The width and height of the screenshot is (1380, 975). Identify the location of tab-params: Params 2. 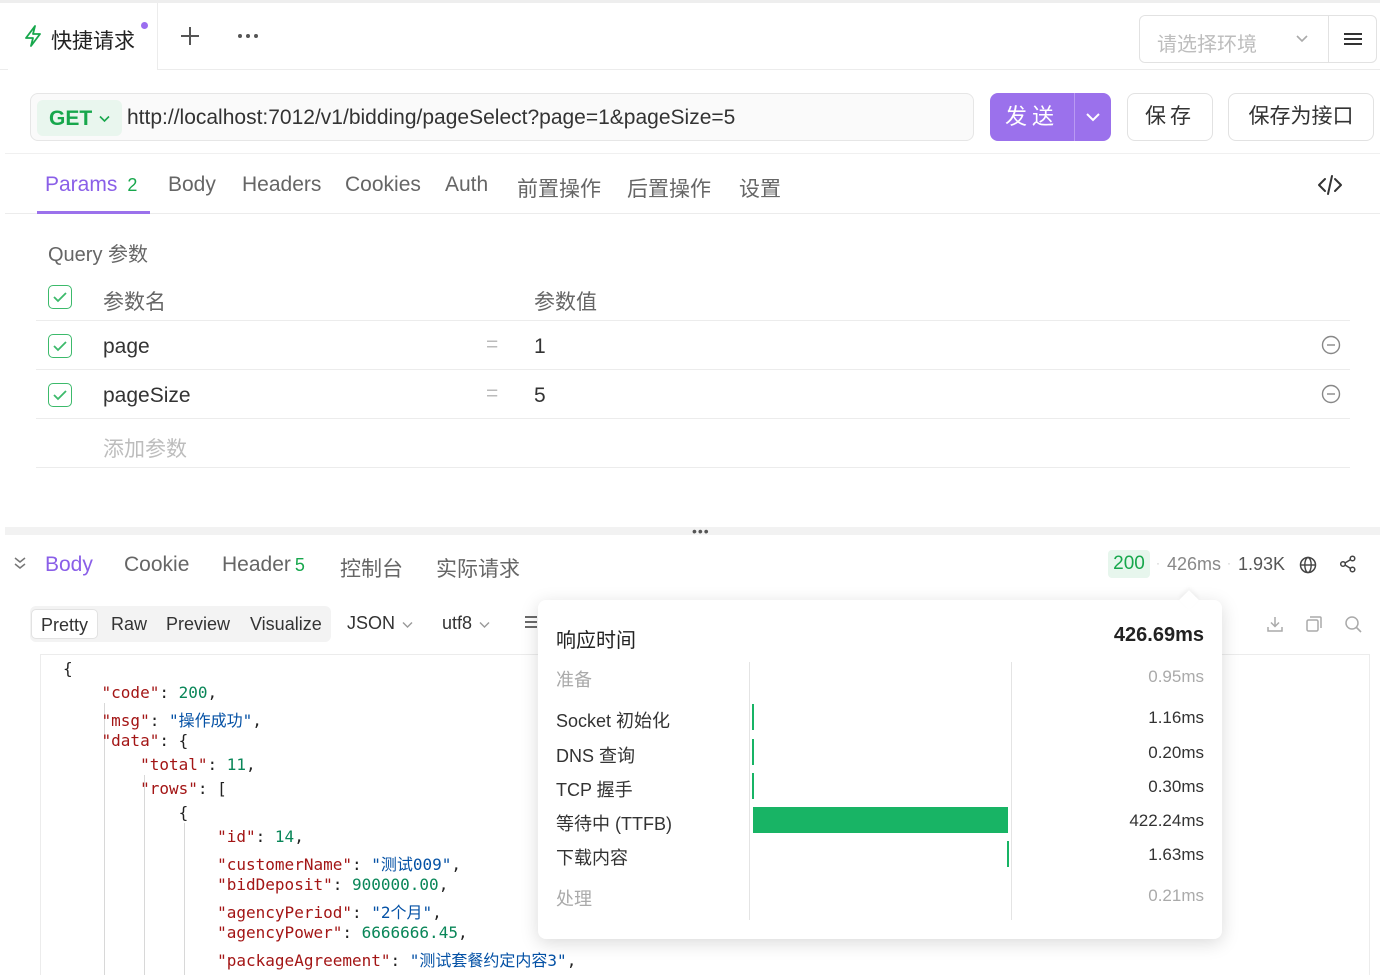
(91, 185).